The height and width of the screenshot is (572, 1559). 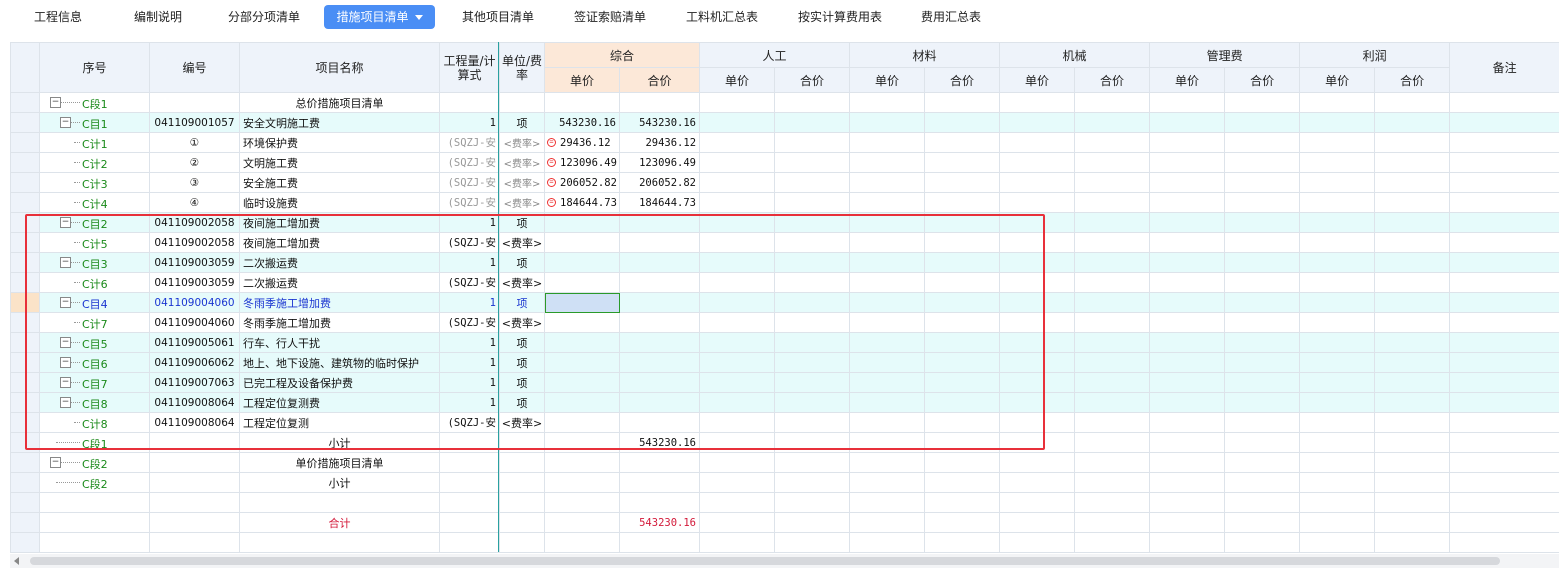 I want to click on cell-seq: C计6, so click(x=94, y=282).